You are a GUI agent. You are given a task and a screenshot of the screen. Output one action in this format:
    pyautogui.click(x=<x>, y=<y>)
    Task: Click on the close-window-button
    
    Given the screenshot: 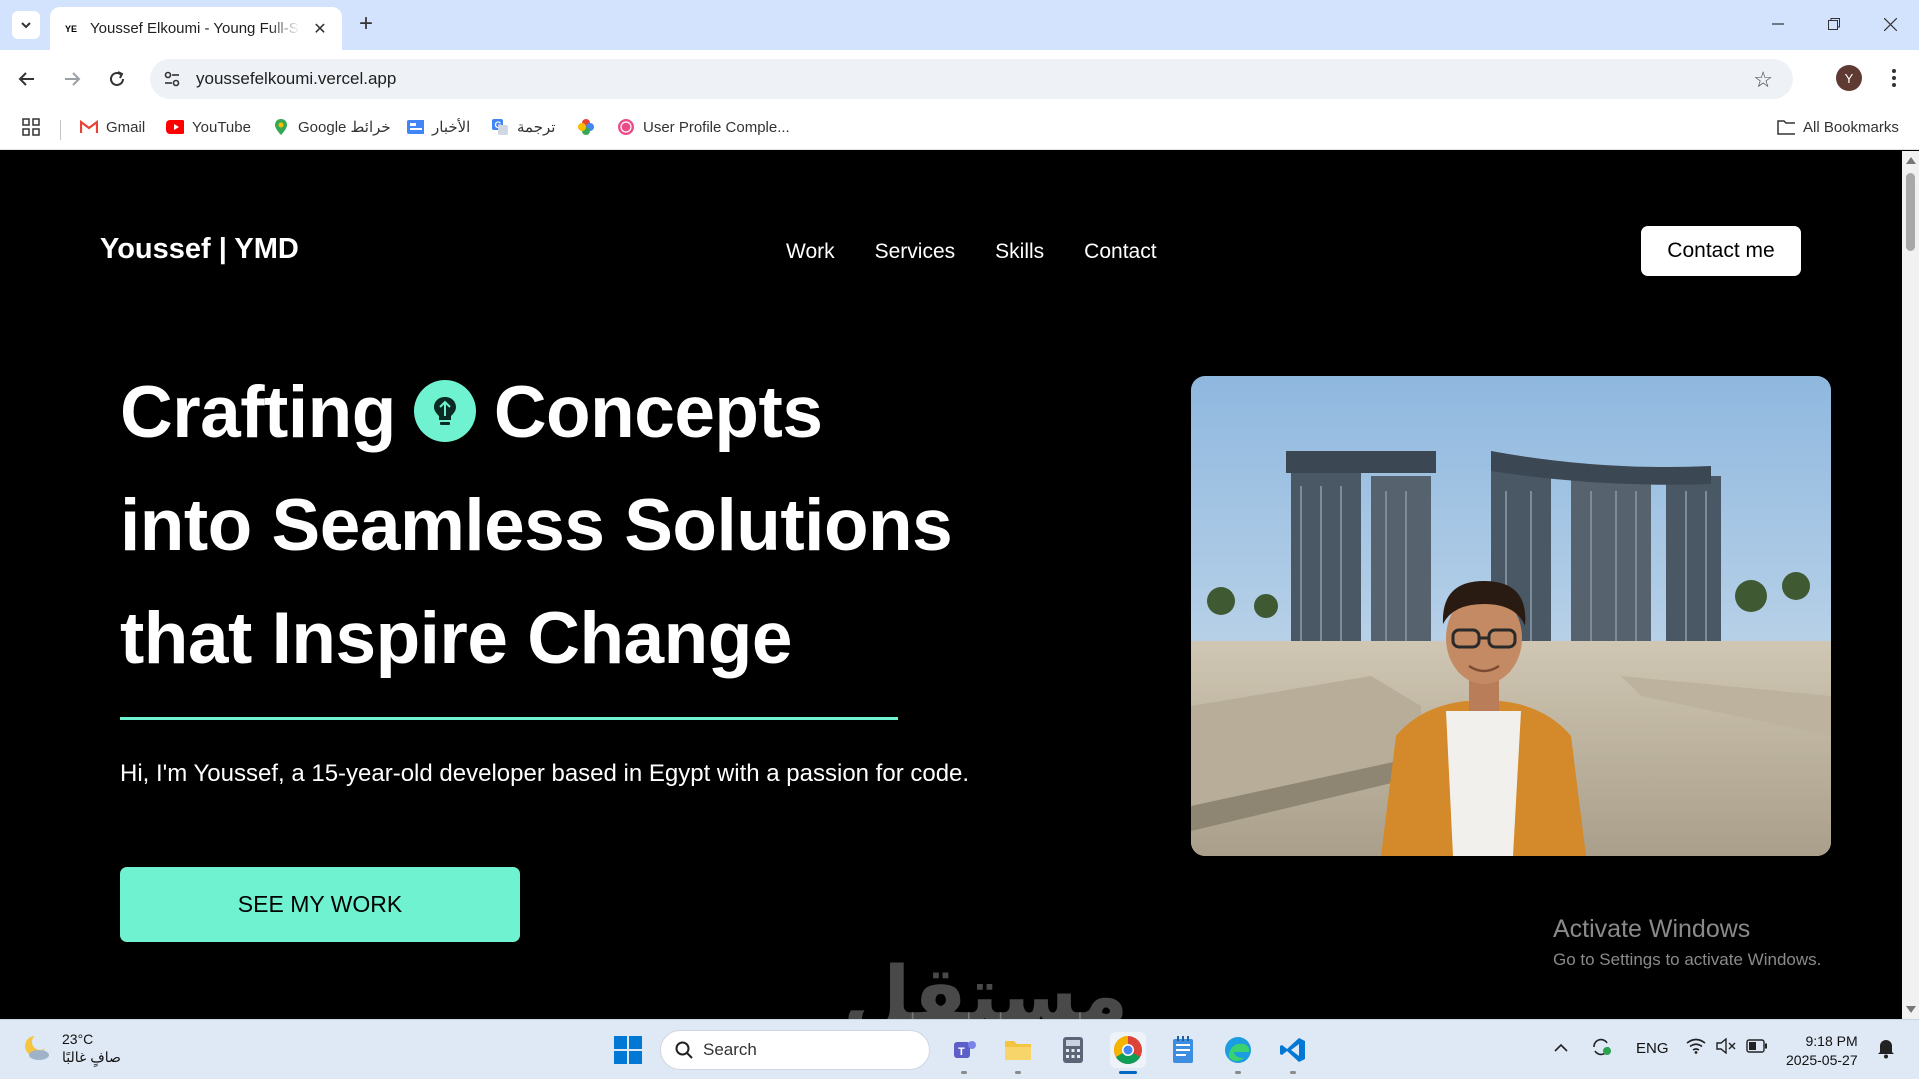 What is the action you would take?
    pyautogui.click(x=1890, y=24)
    